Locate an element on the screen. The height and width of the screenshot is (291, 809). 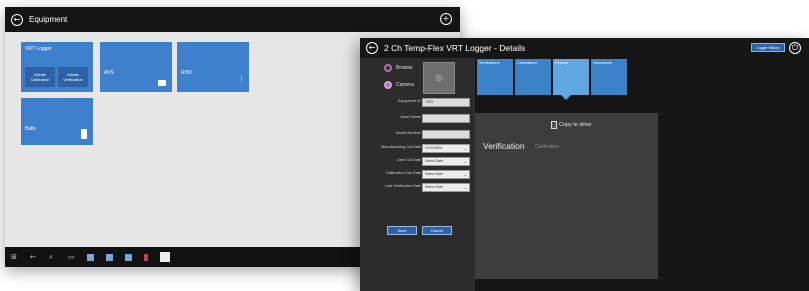
details-titlebar: ← 2 Ch Temp-Flex VRT Logger - Details is located at coordinates (584, 48).